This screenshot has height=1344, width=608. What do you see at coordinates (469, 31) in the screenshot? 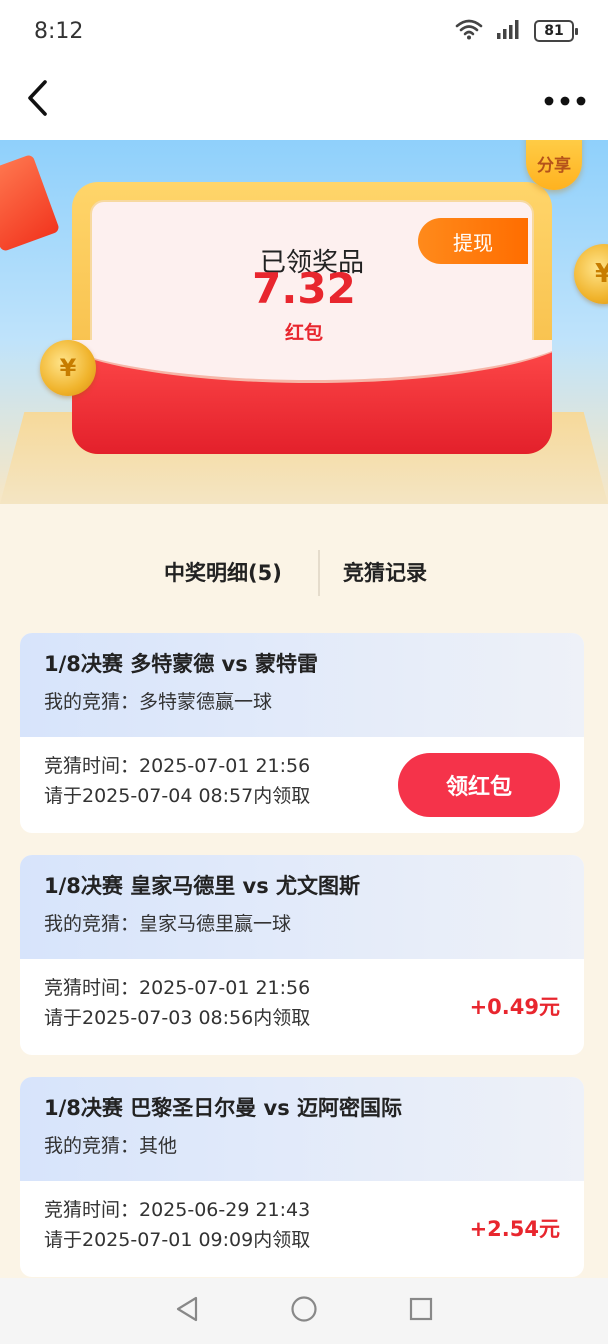
I see `wifi-icon` at bounding box center [469, 31].